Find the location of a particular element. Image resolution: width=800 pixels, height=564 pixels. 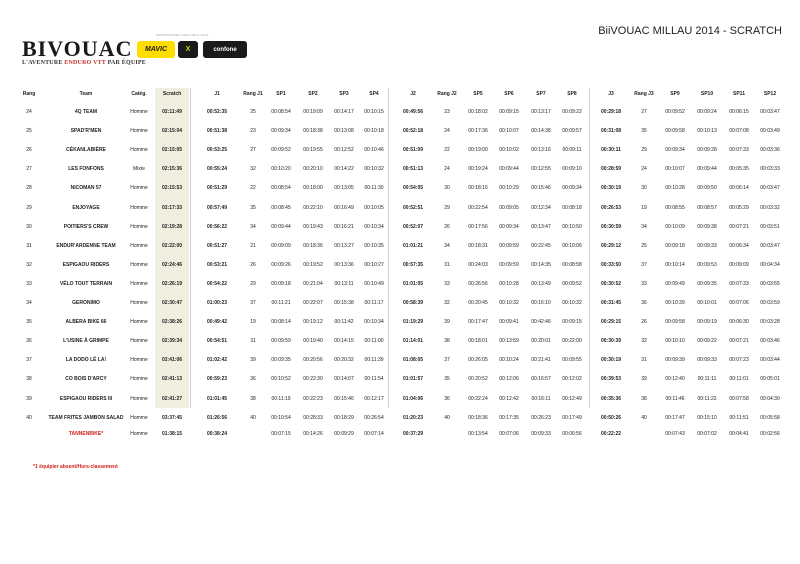

cell-sp1: 00:08:45 is located at coordinates (281, 207).